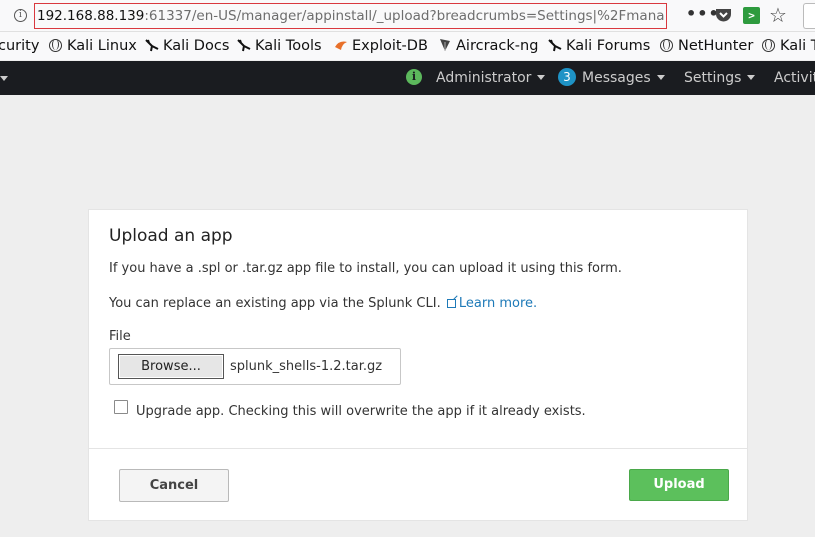 The height and width of the screenshot is (537, 815). Describe the element at coordinates (498, 303) in the screenshot. I see `learn-more-label: Learn more.` at that location.